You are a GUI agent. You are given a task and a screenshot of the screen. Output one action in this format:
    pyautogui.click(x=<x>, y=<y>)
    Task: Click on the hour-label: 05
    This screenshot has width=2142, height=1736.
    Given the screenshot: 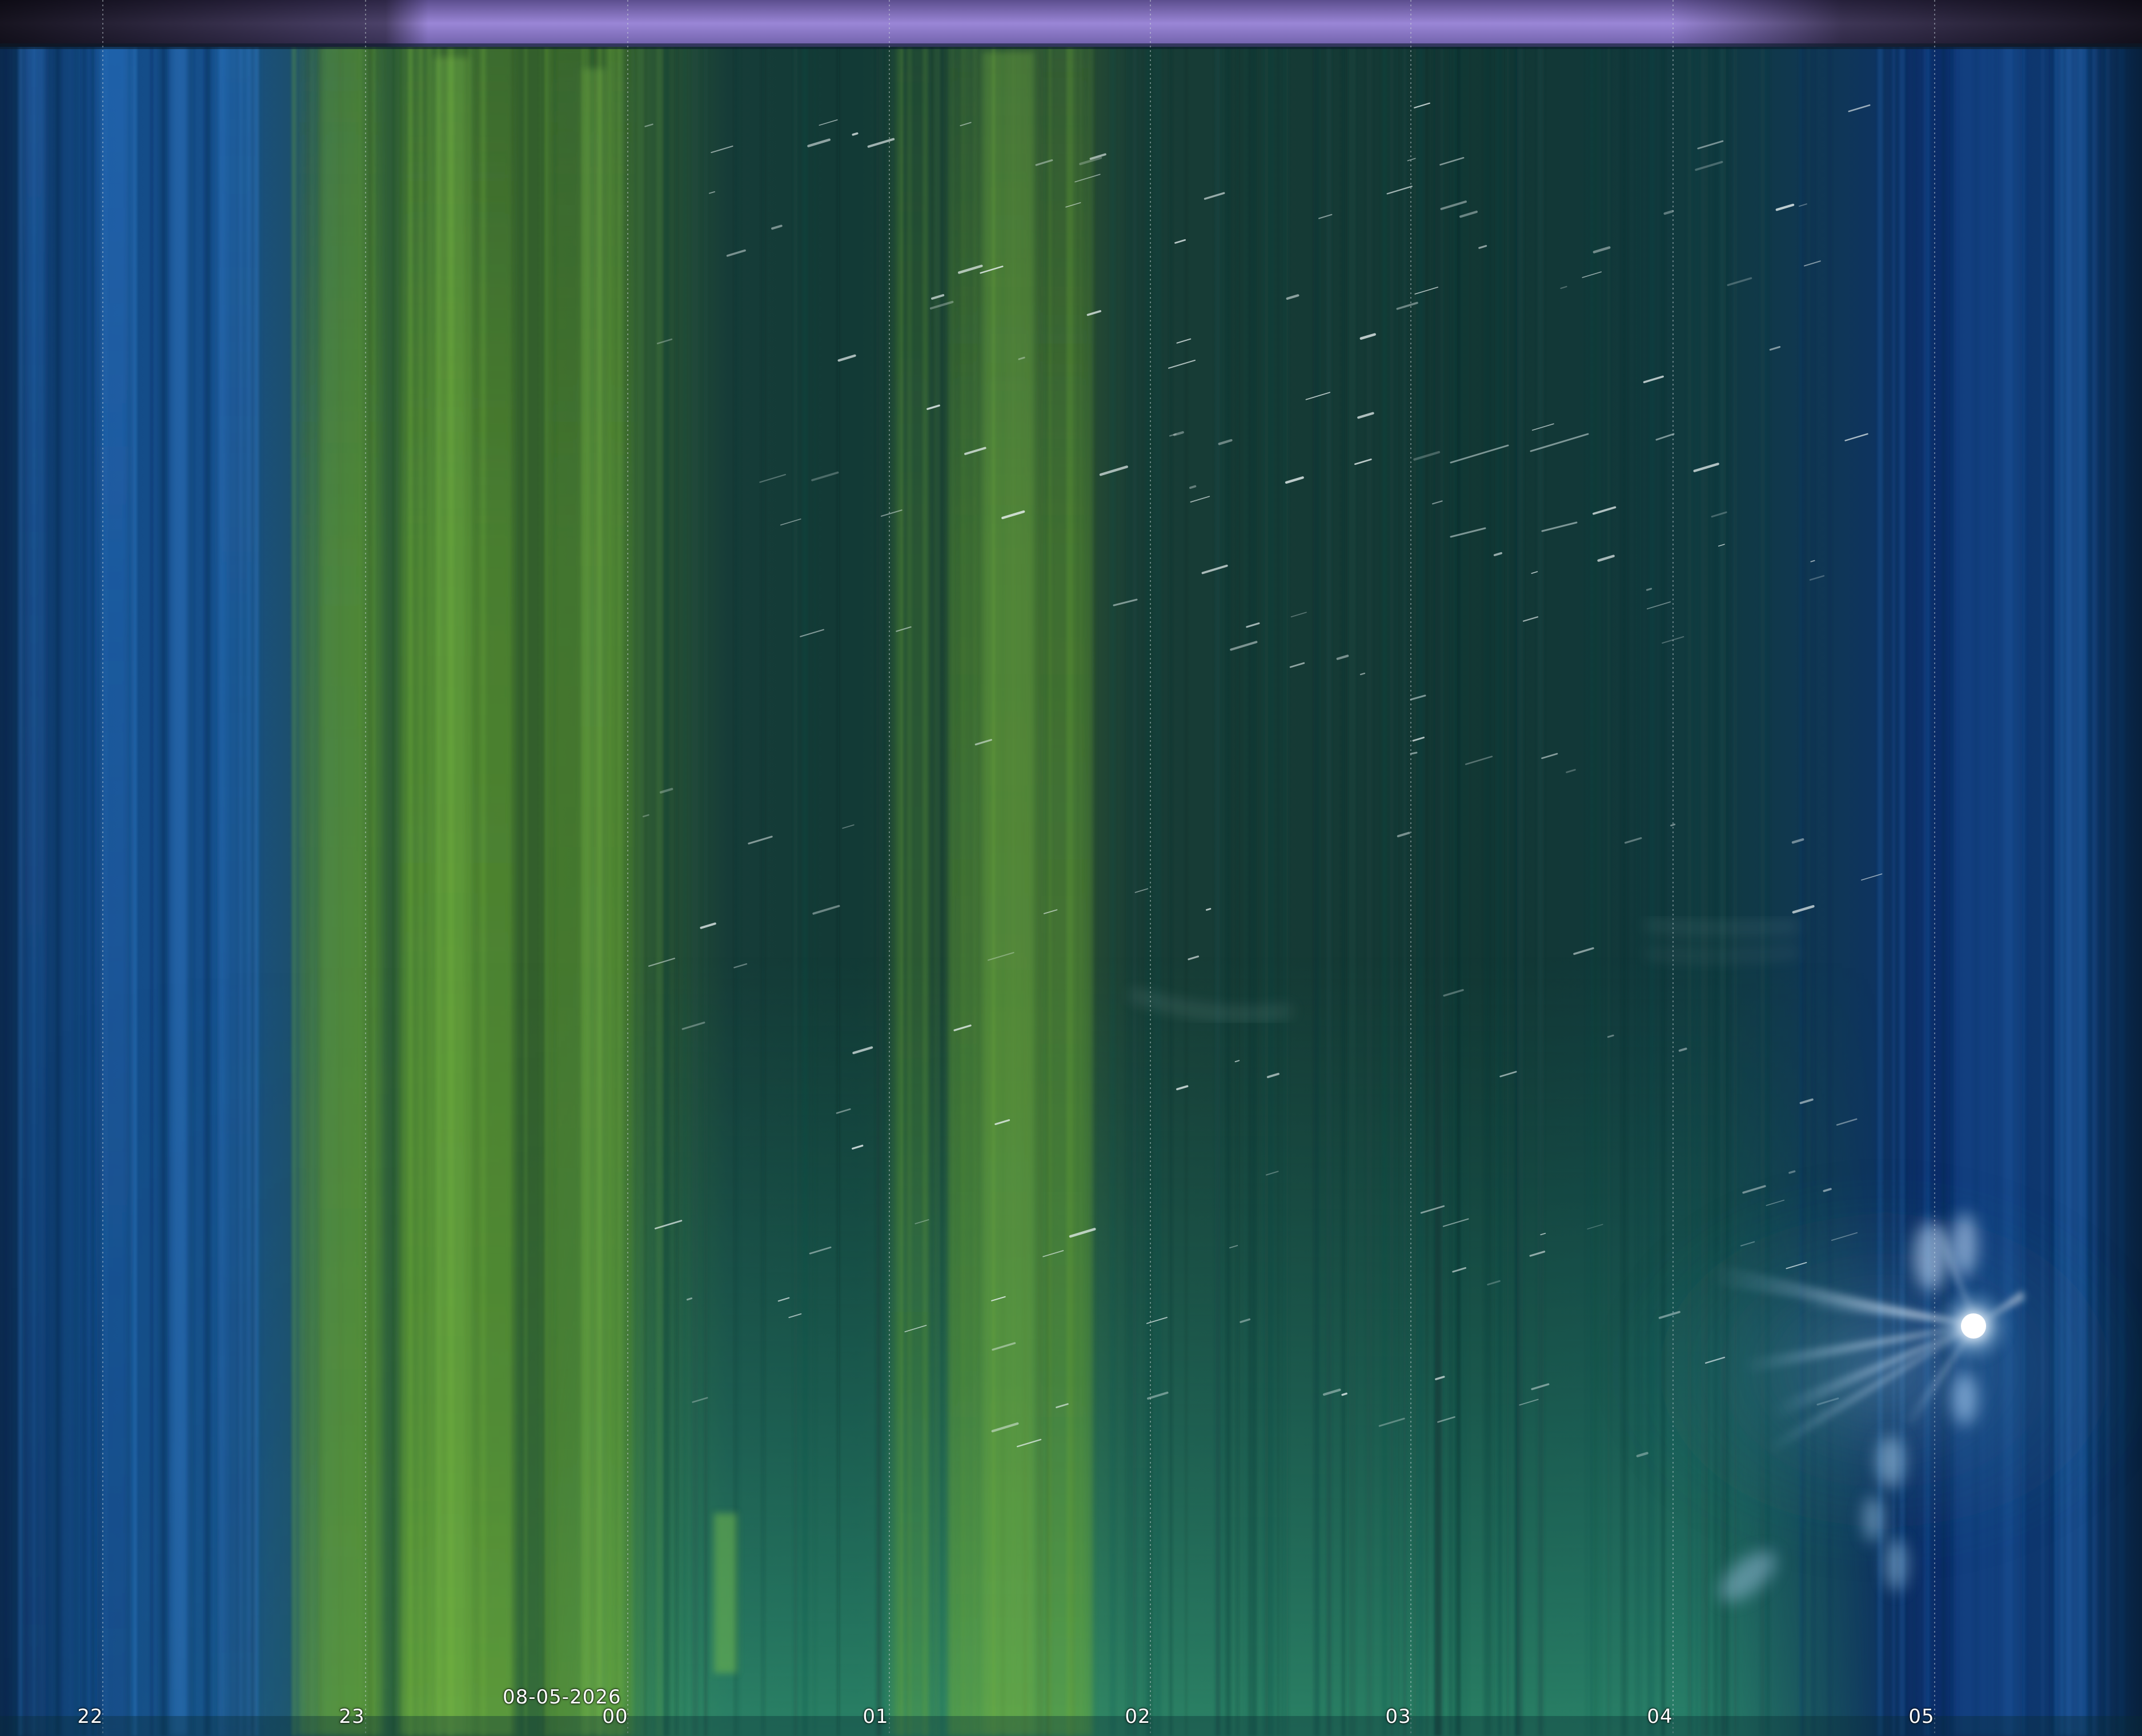 What is the action you would take?
    pyautogui.click(x=1922, y=1716)
    